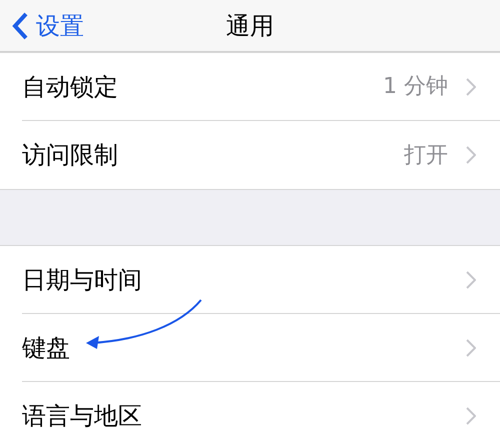  What do you see at coordinates (261, 87) in the screenshot?
I see `settings-row: 自动锁定 1 分钟` at bounding box center [261, 87].